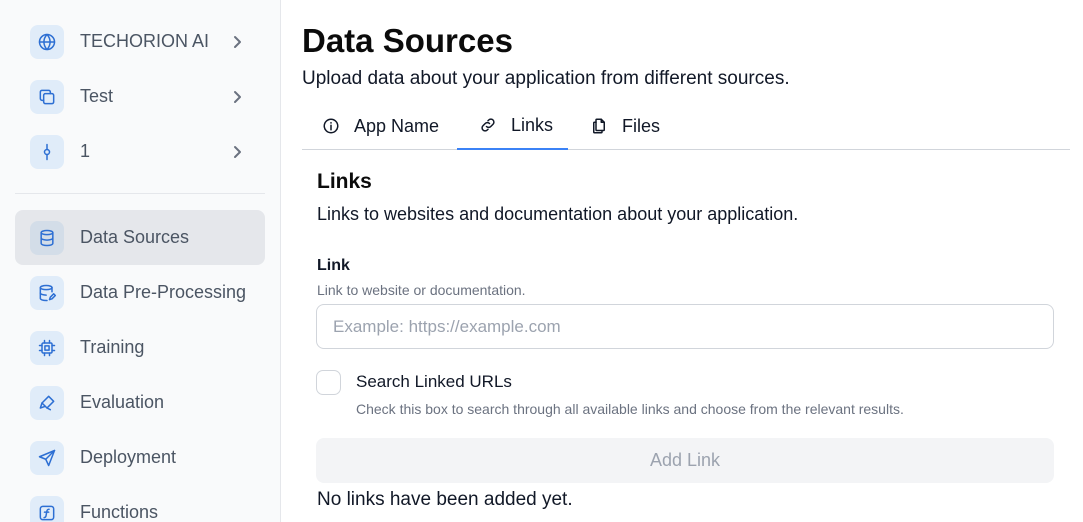 The image size is (1083, 522). I want to click on sidebar-item-deployment: Deployment, so click(140, 457).